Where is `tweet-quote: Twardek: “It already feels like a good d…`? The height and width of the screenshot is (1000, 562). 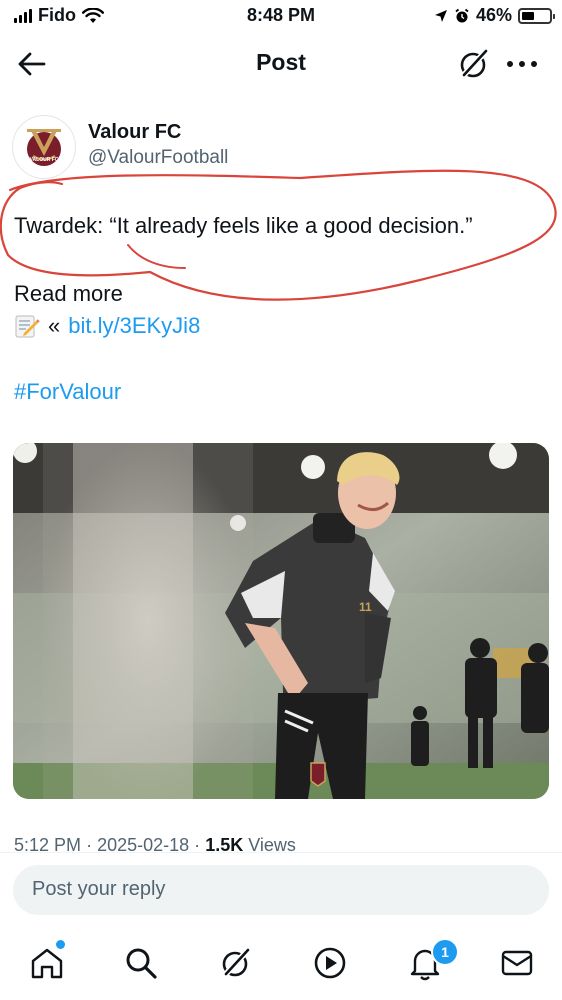
tweet-quote: Twardek: “It already feels like a good d… is located at coordinates (243, 225).